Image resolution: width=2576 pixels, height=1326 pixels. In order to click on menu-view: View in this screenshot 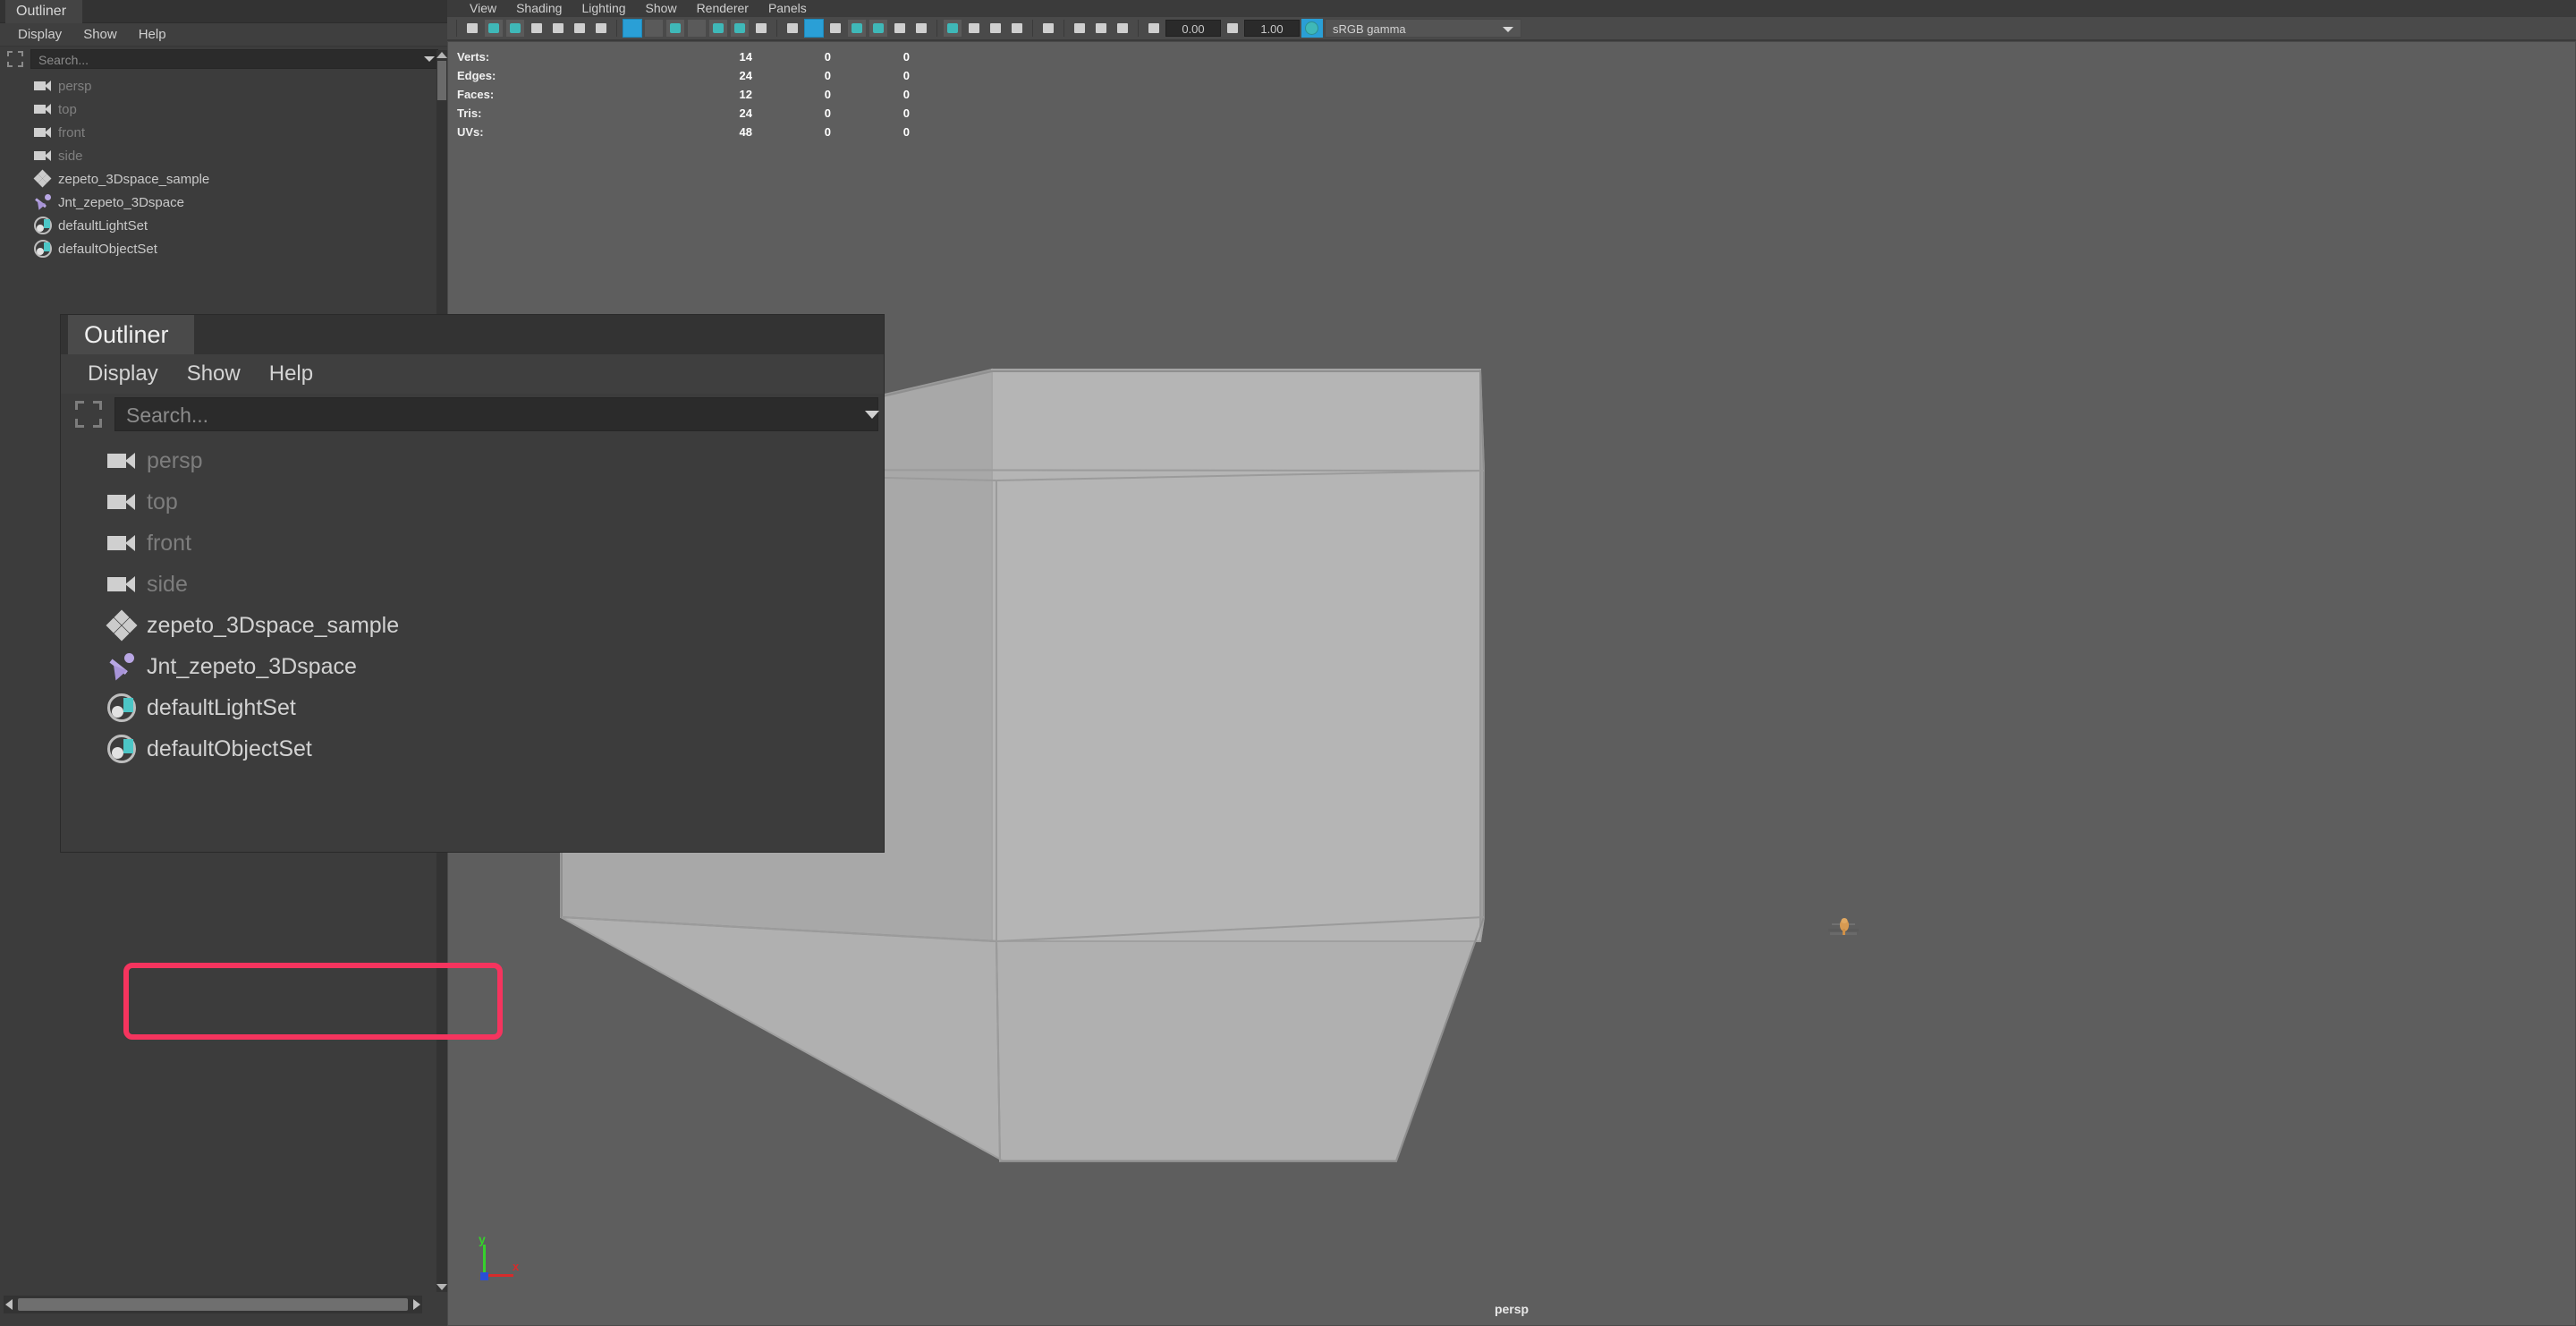, I will do `click(483, 8)`.